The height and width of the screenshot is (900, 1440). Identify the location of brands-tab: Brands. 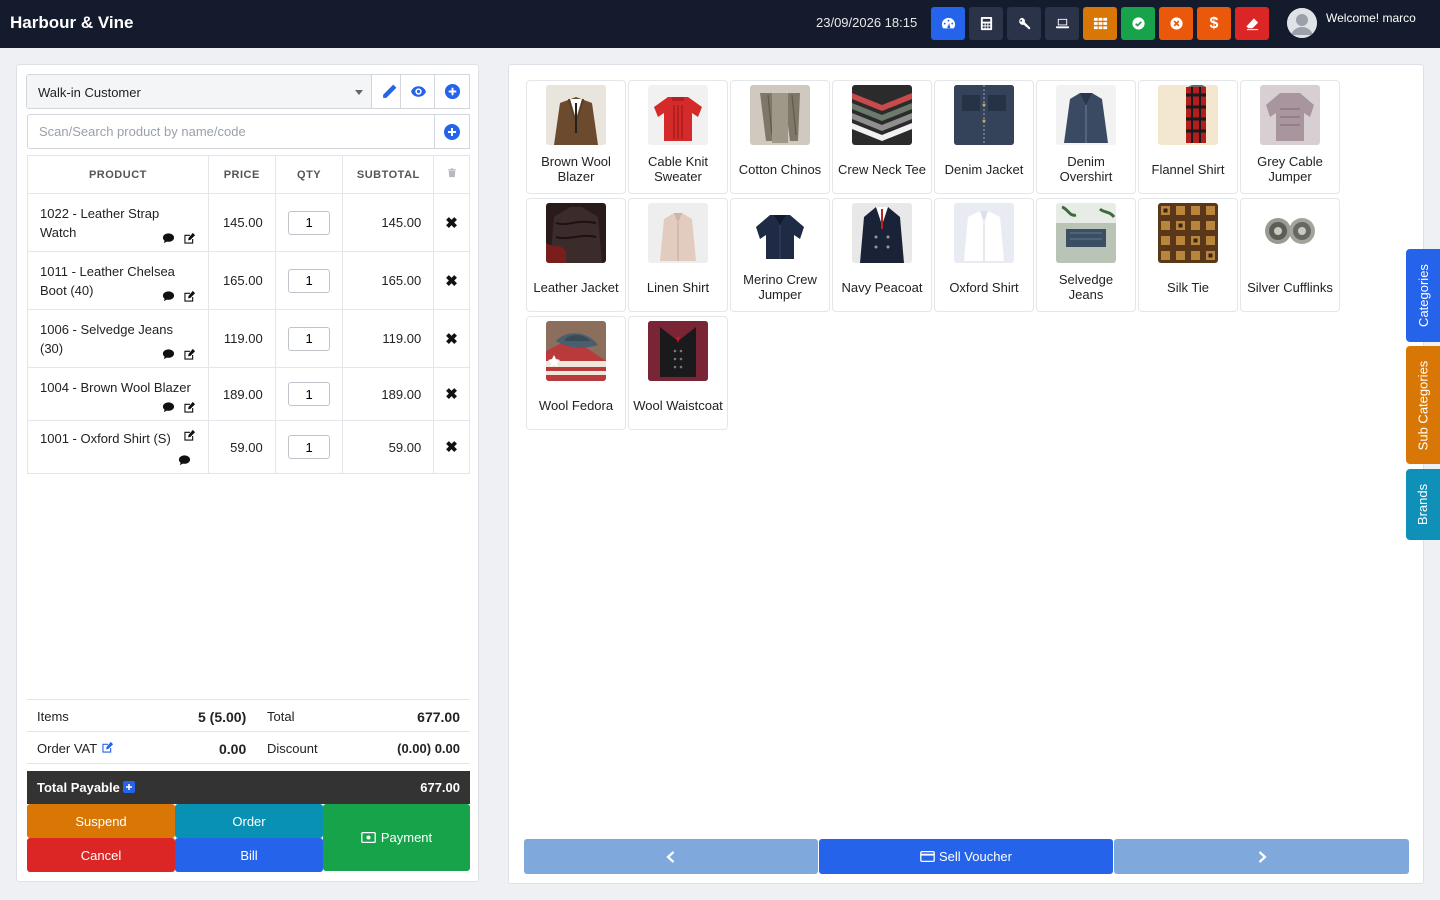
(1423, 504).